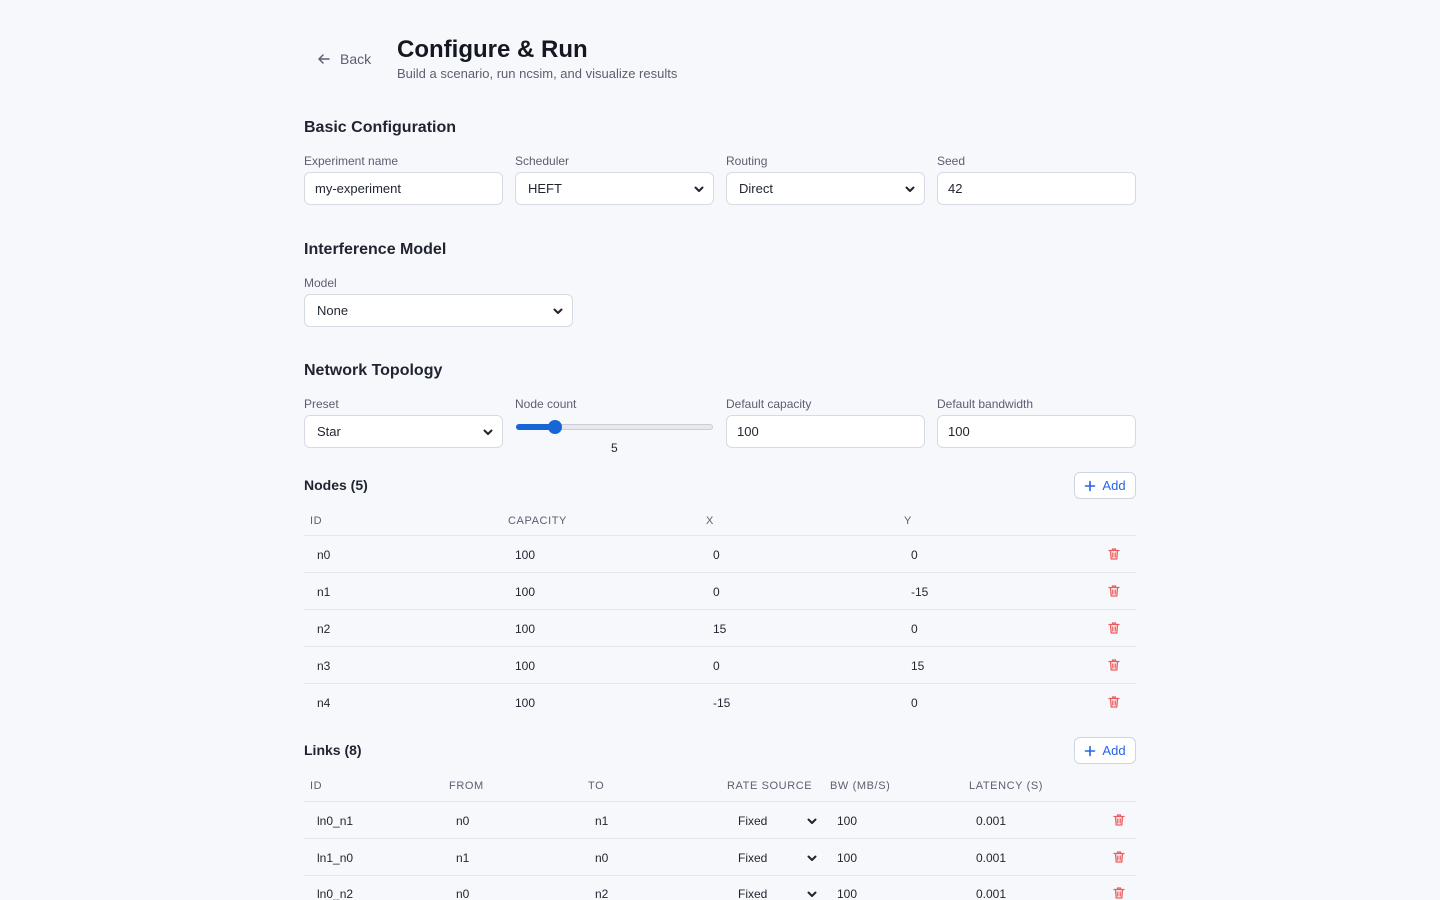  What do you see at coordinates (329, 431) in the screenshot?
I see `preset-value: Star` at bounding box center [329, 431].